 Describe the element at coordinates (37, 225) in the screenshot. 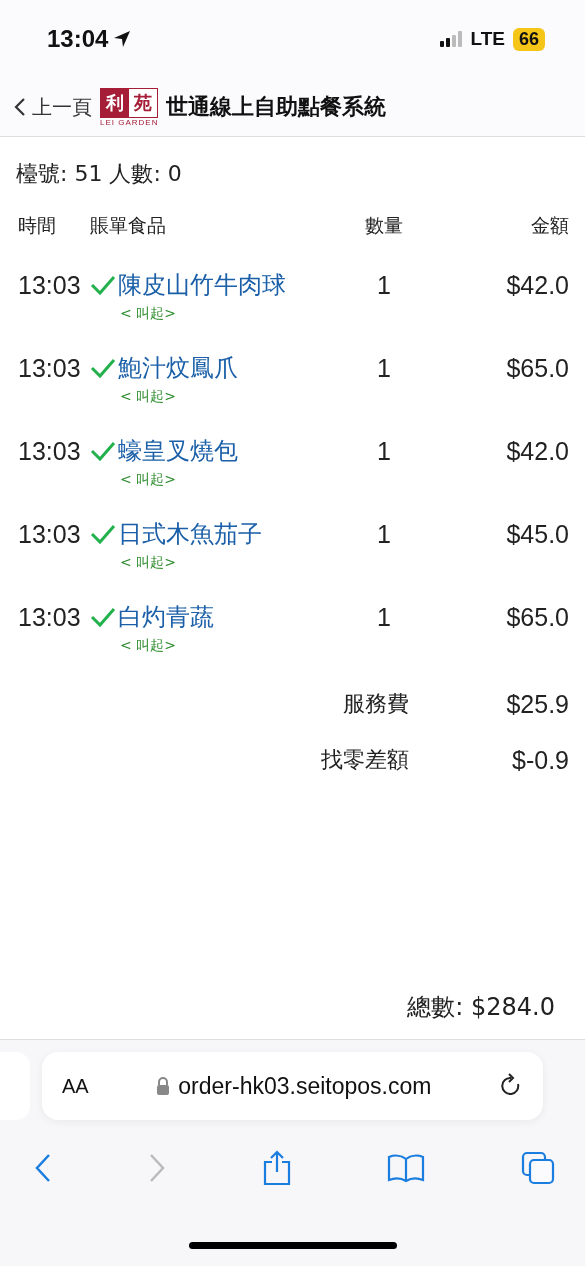

I see `column-header: 時間` at that location.